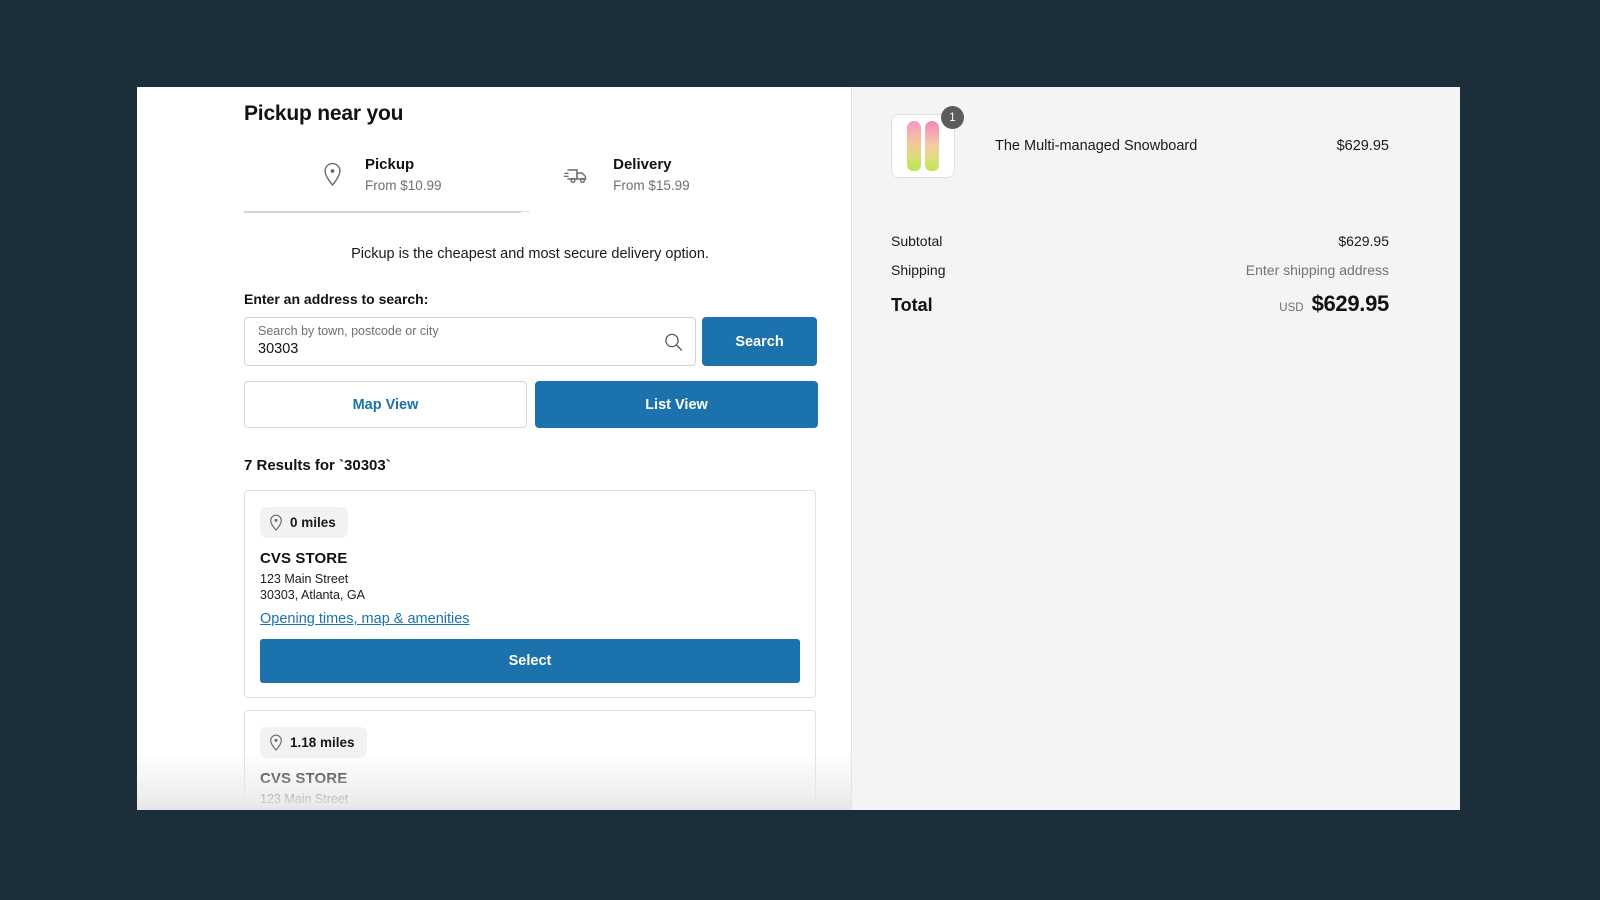 The height and width of the screenshot is (900, 1600). I want to click on delivery-truck-icon, so click(577, 175).